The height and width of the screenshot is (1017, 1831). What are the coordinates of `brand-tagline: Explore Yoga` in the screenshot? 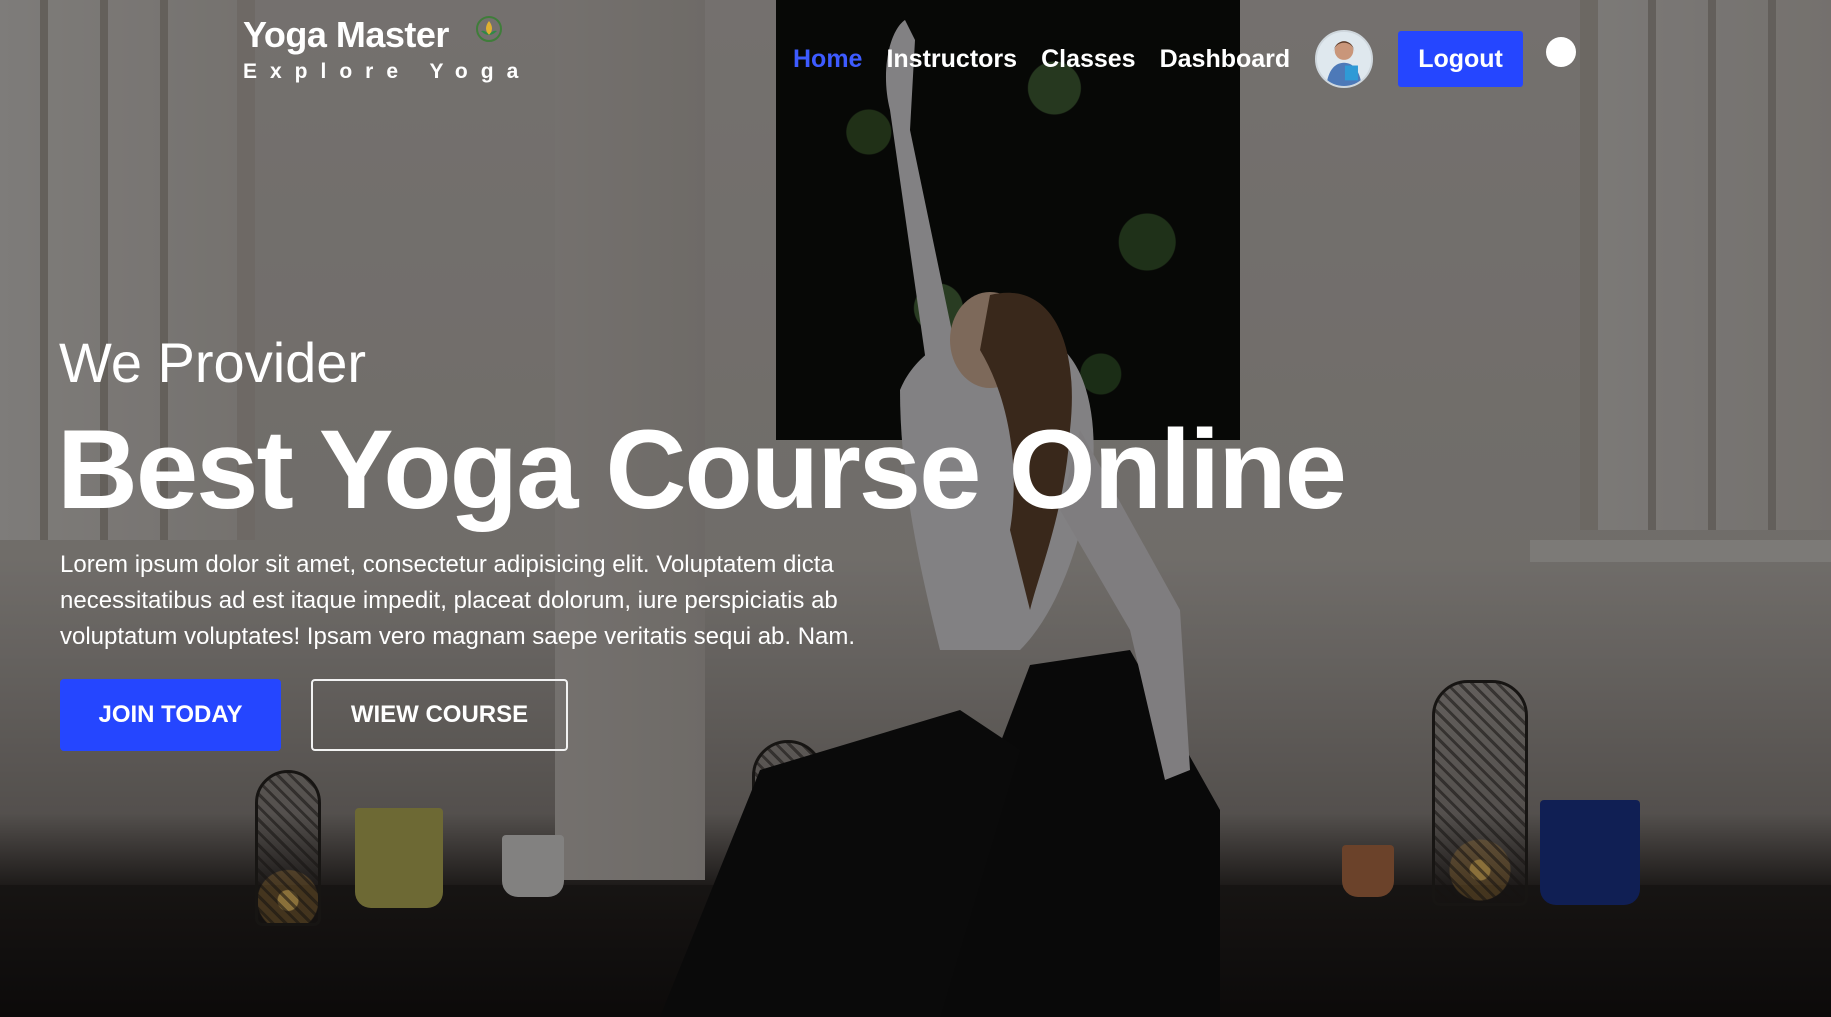 It's located at (387, 71).